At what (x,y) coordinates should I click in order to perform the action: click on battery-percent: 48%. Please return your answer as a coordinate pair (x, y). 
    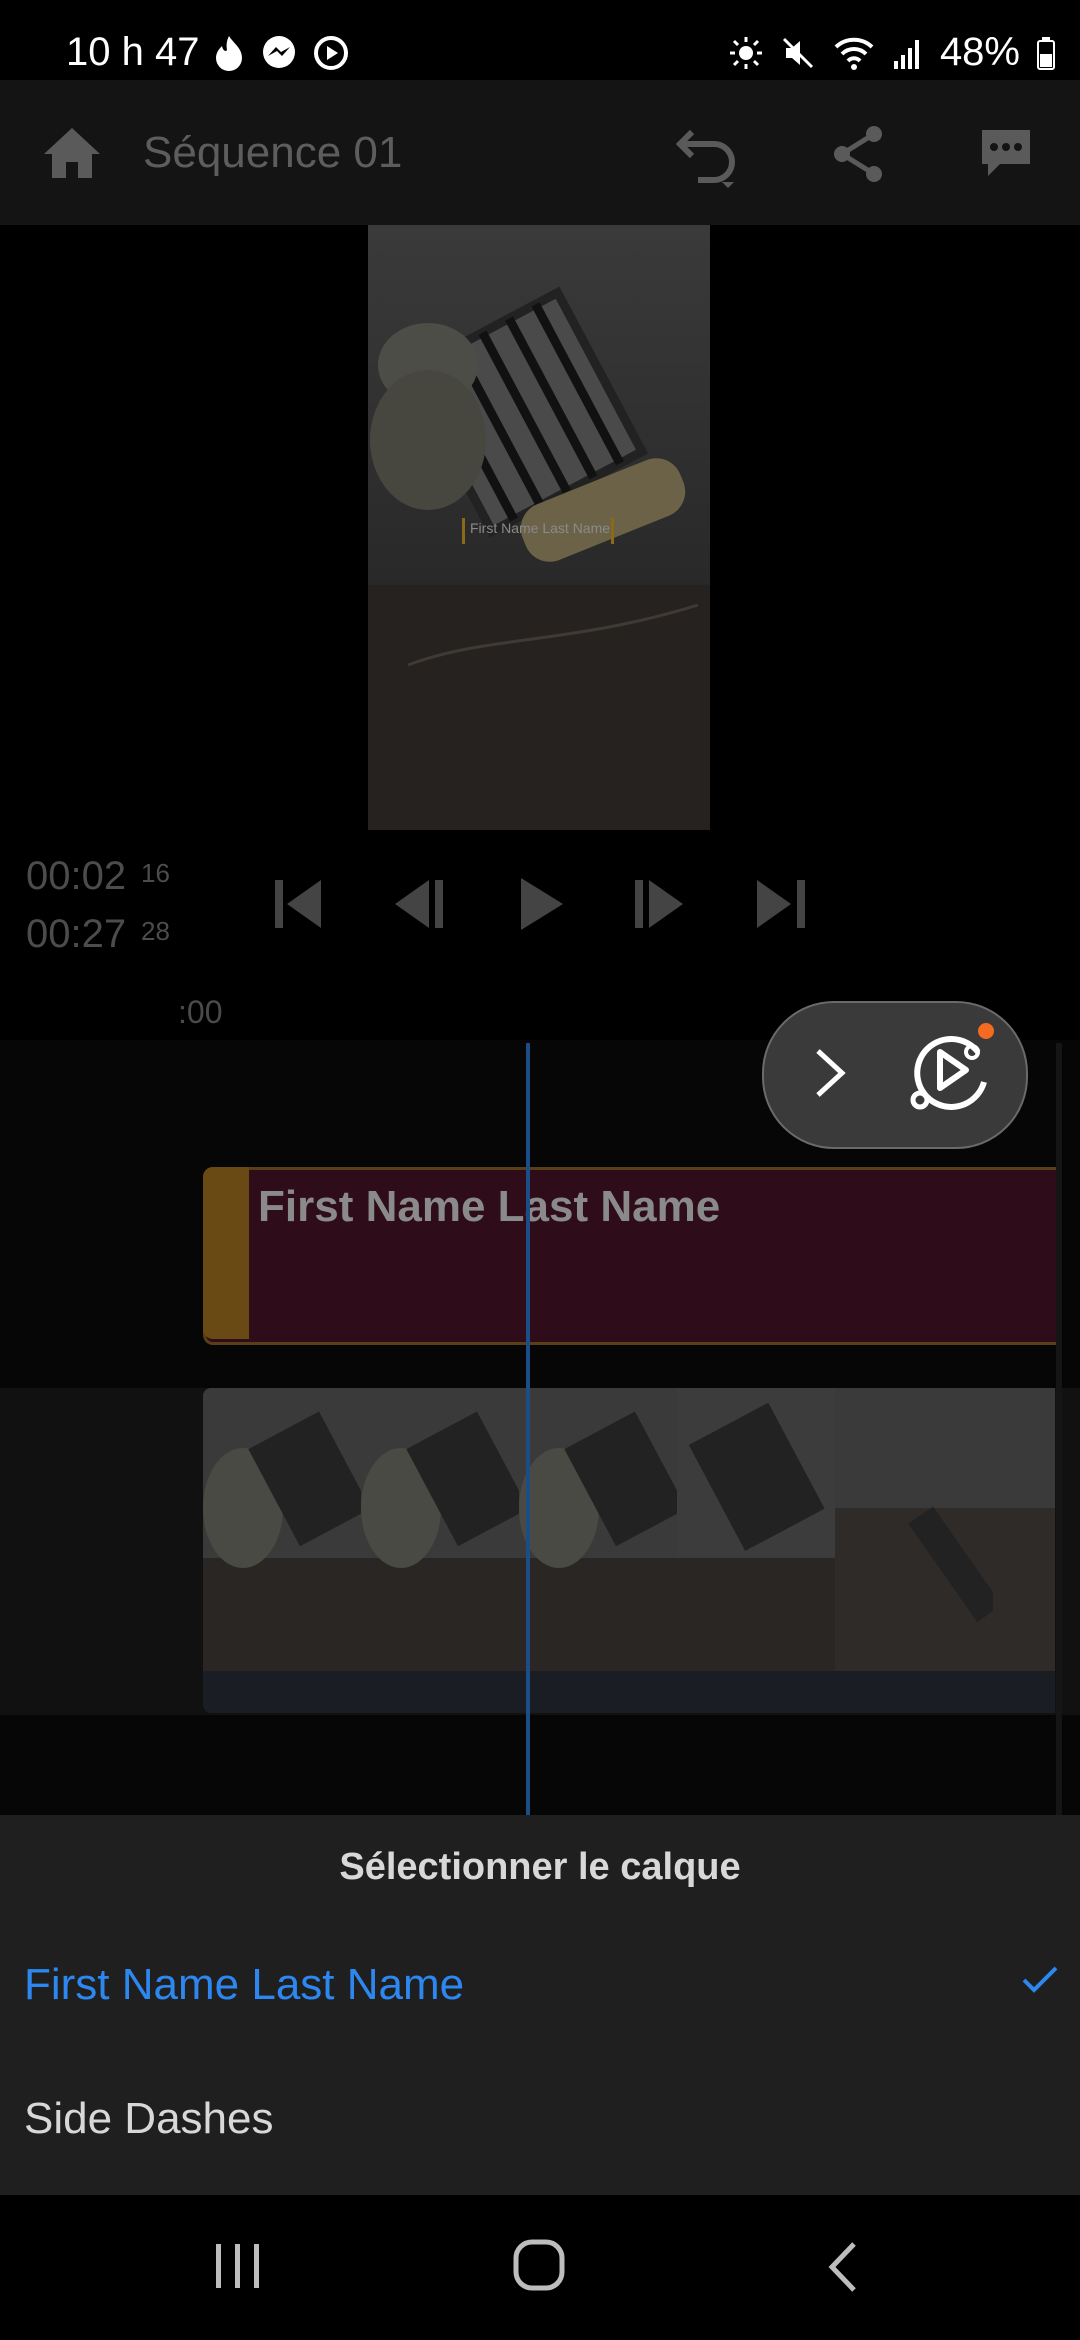
    Looking at the image, I should click on (979, 52).